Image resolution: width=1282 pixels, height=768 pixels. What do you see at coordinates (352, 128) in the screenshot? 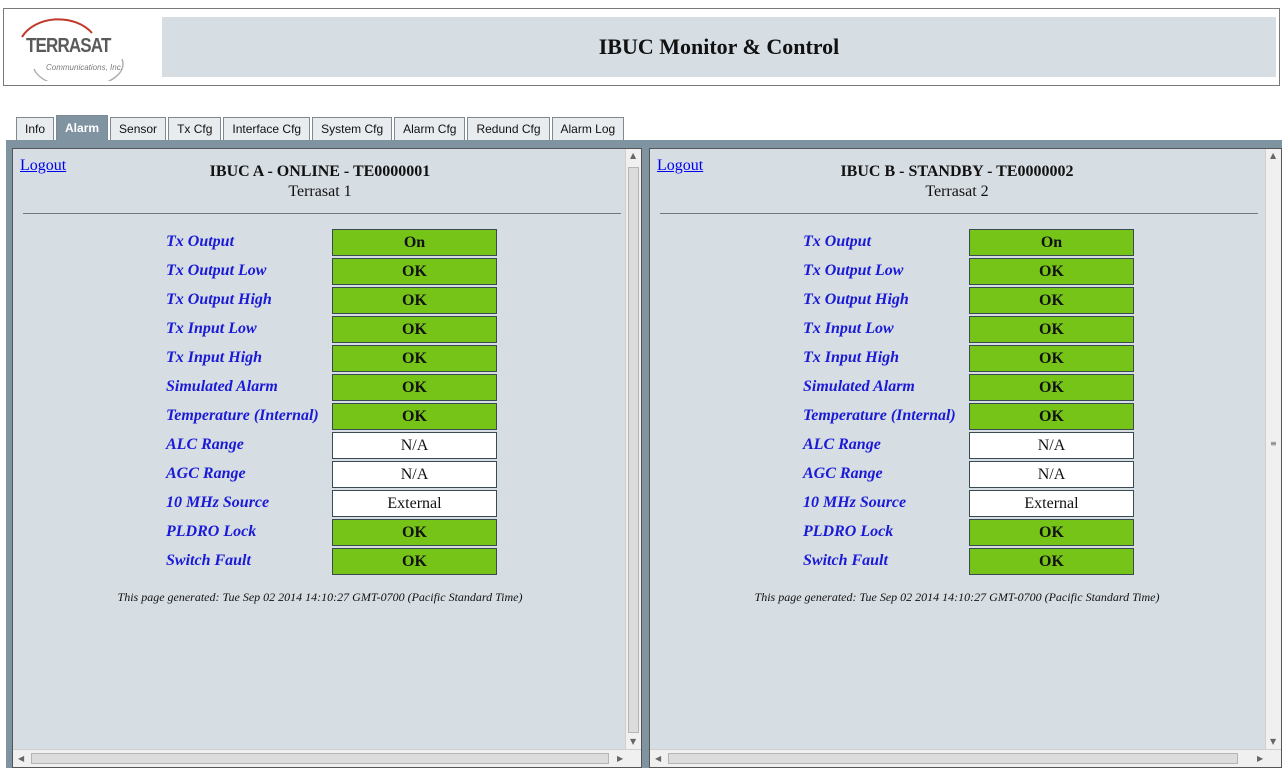
I see `tab-system-cfg: System Cfg` at bounding box center [352, 128].